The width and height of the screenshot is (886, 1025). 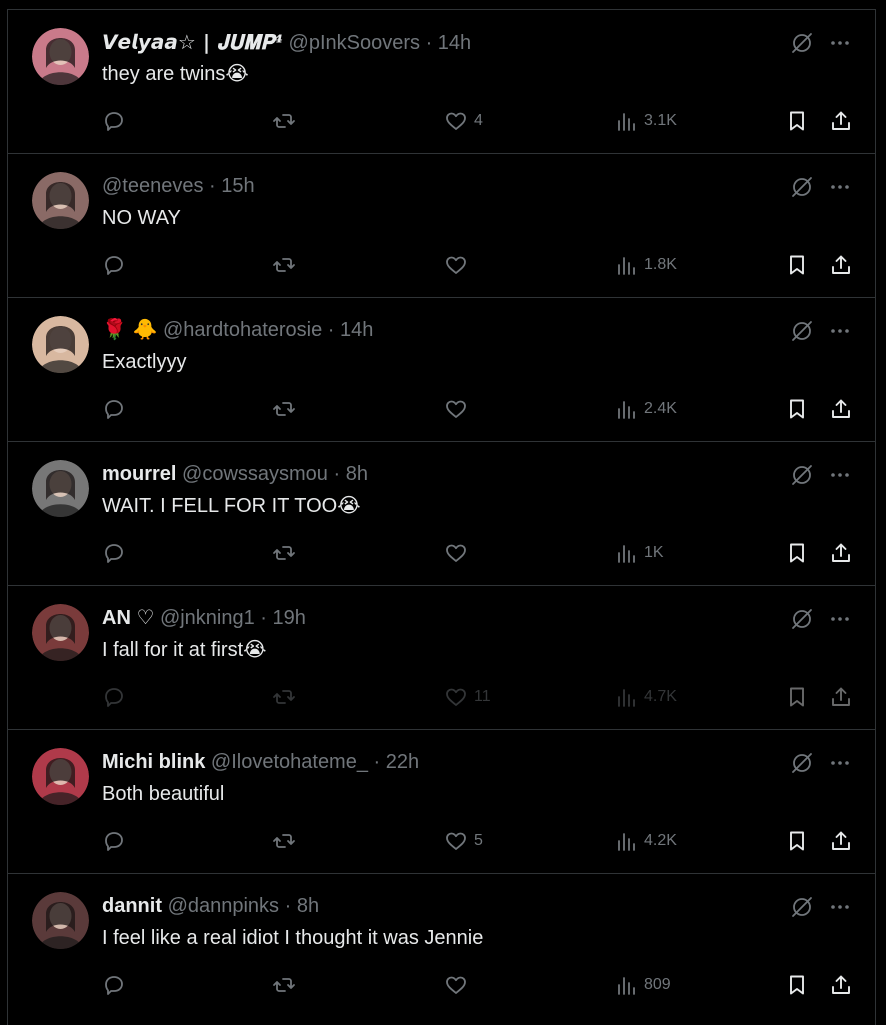 What do you see at coordinates (242, 330) in the screenshot?
I see `user-handle: @hardtohaterosie` at bounding box center [242, 330].